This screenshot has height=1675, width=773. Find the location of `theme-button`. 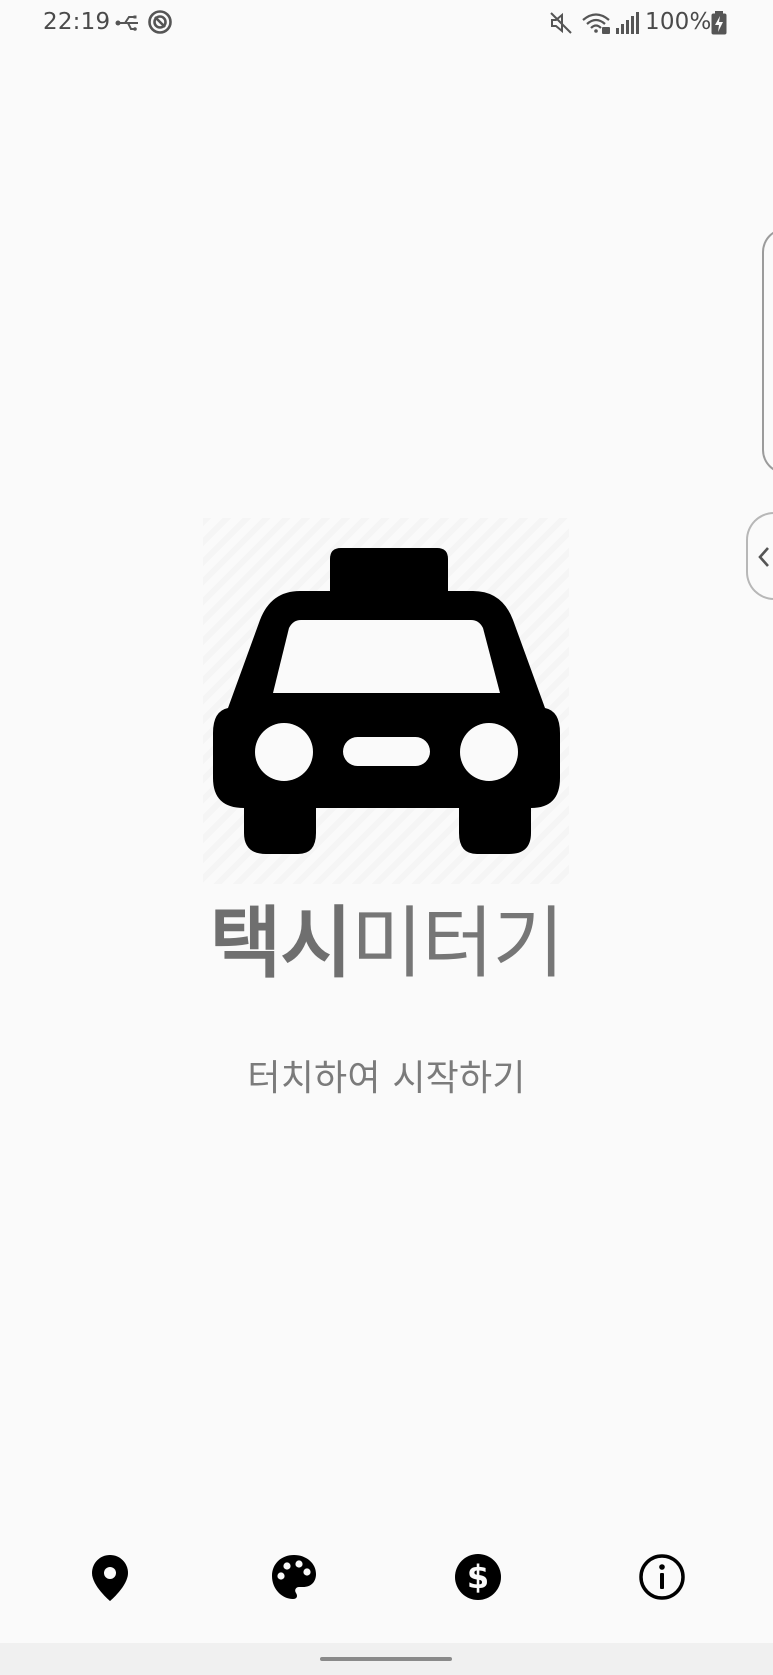

theme-button is located at coordinates (294, 1577).